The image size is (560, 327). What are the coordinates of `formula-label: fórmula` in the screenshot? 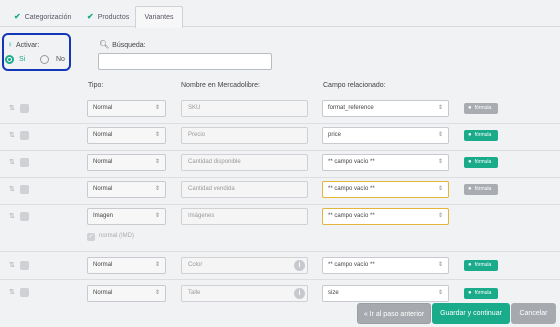 It's located at (483, 162).